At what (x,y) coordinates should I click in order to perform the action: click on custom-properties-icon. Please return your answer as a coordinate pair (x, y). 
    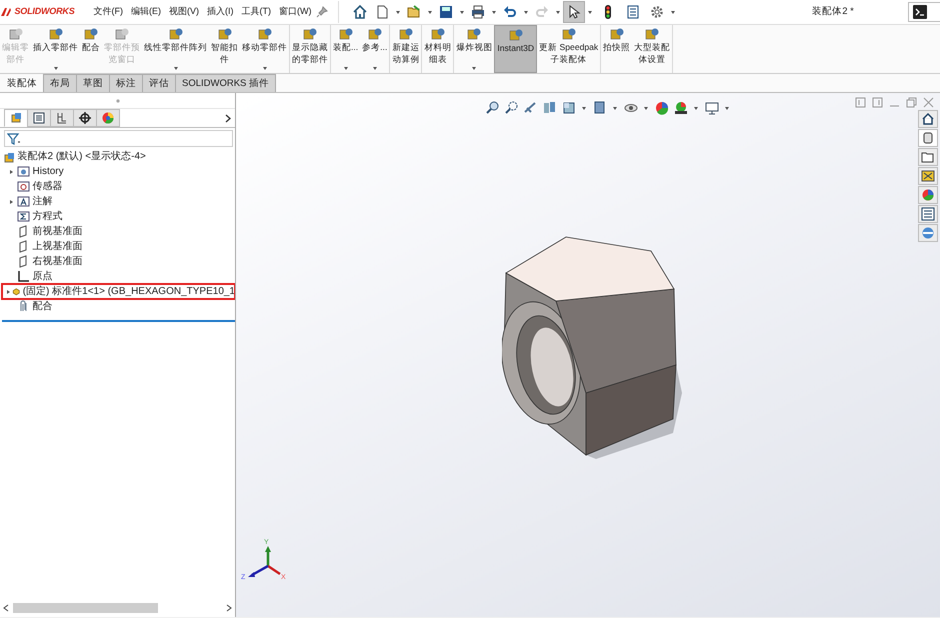
    Looking at the image, I should click on (928, 233).